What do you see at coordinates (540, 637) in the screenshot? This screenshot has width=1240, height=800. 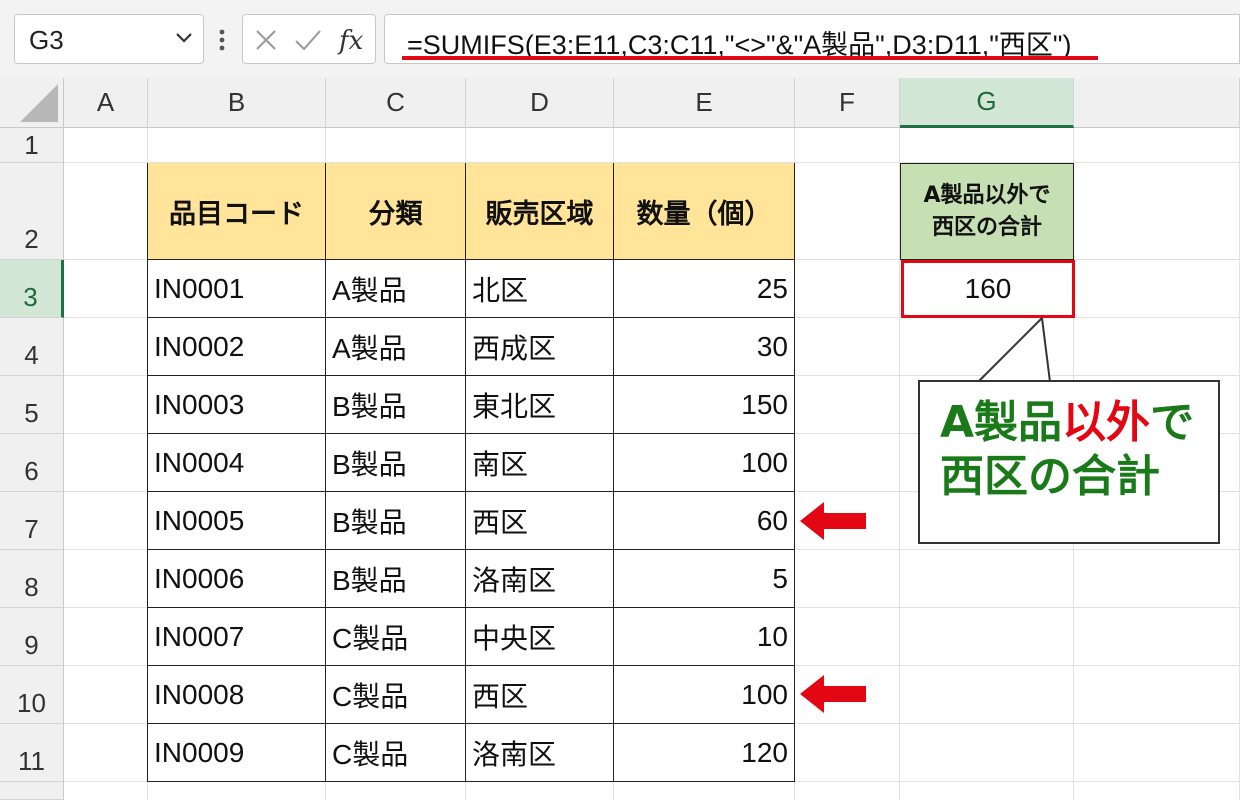 I see `table-cell: 中央区` at bounding box center [540, 637].